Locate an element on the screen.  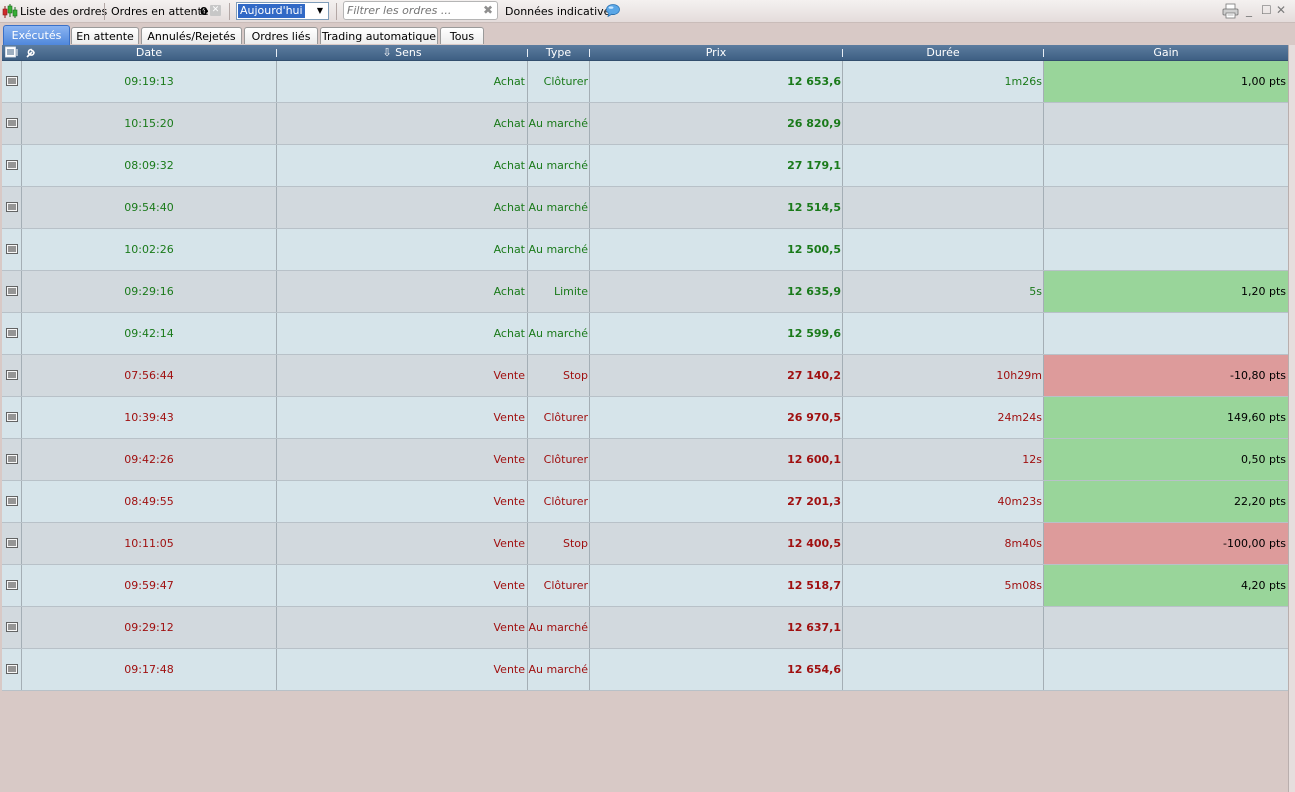
cell-gain: 0,50 pts is located at coordinates (1166, 459).